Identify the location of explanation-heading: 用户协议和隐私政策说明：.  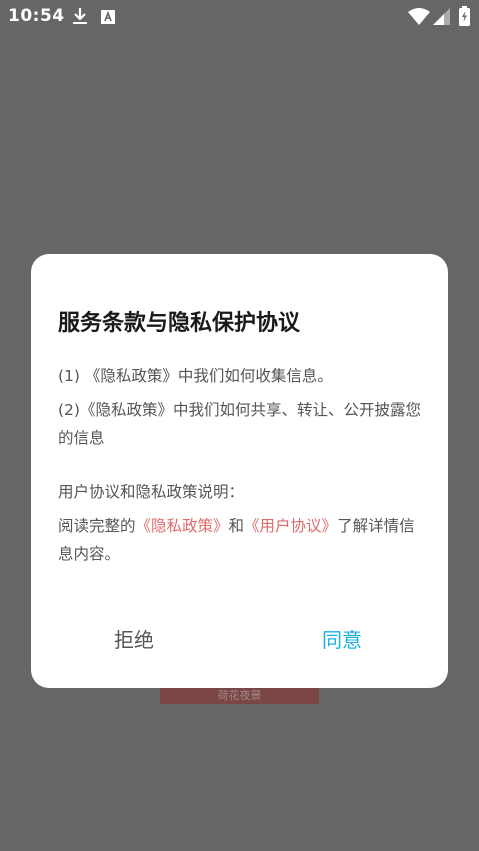
(151, 492).